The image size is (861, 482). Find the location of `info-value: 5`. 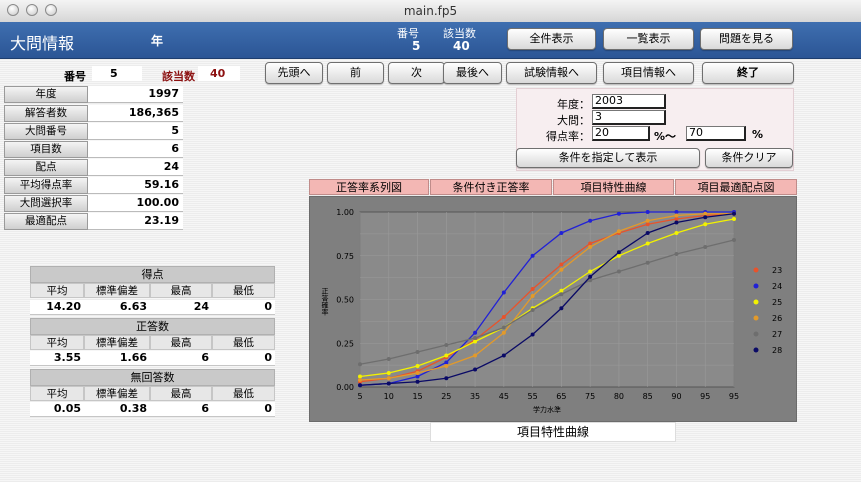

info-value: 5 is located at coordinates (135, 131).